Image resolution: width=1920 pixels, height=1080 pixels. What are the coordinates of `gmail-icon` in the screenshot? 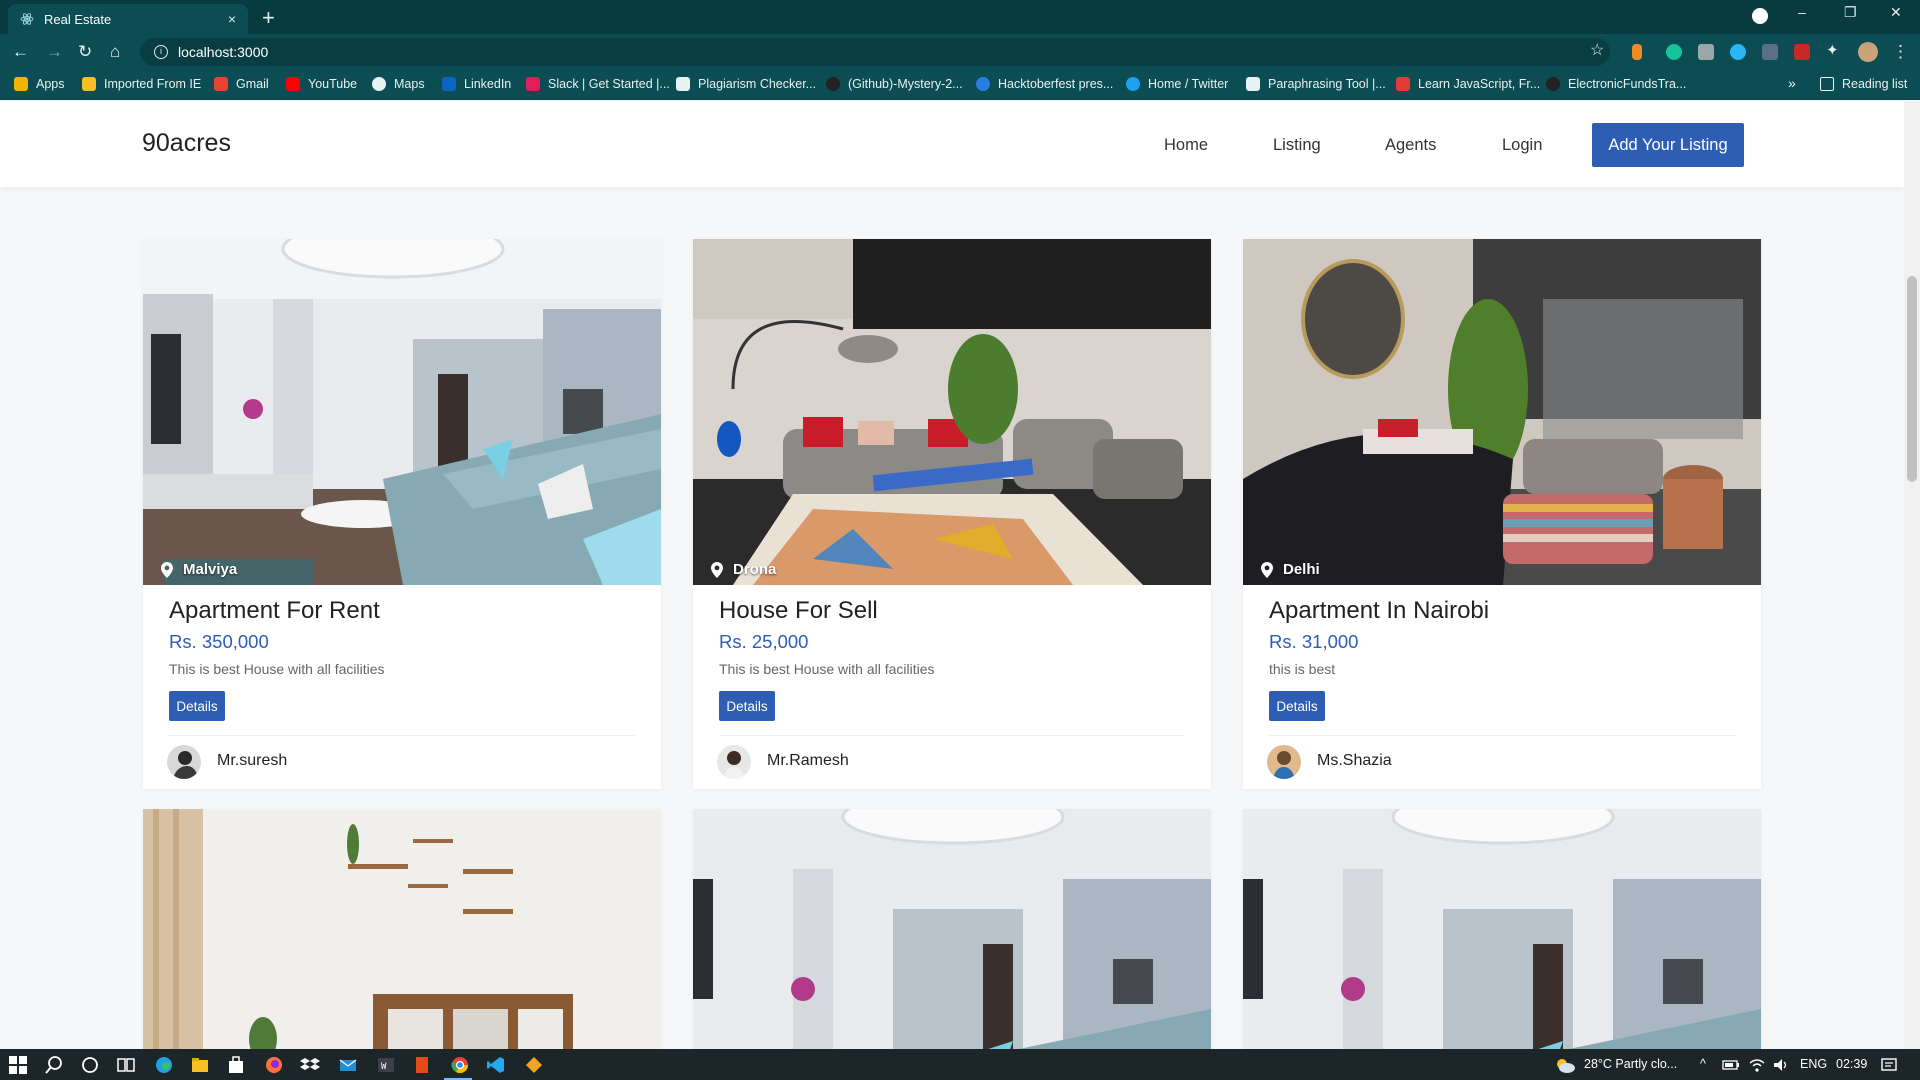 It's located at (221, 84).